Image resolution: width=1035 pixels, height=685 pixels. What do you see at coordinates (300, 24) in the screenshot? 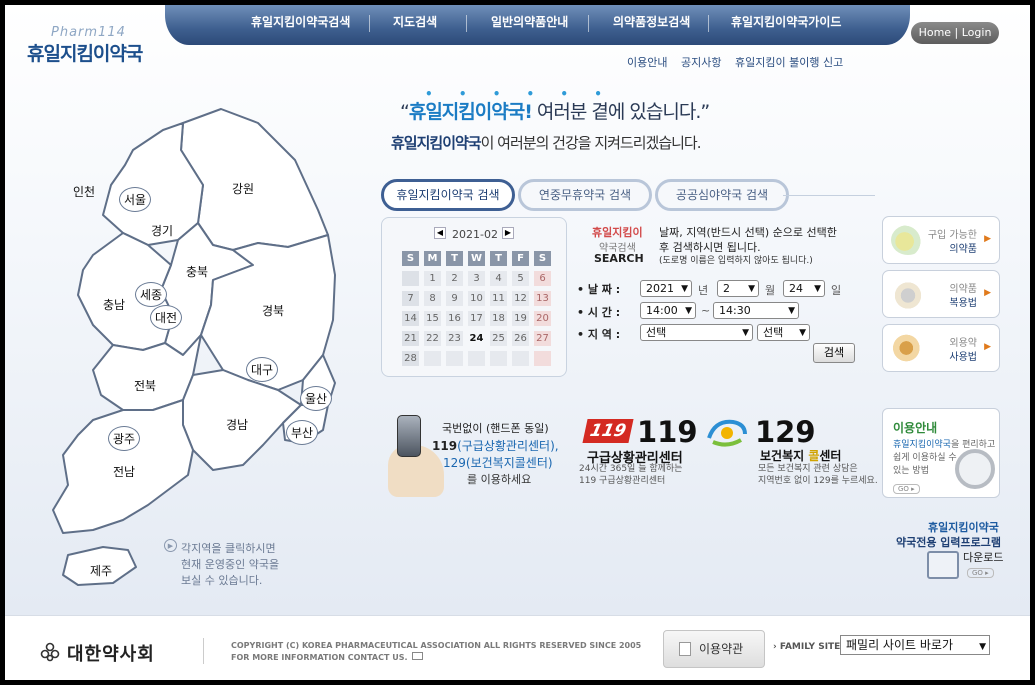
I see `nav-pharmacy-search: 휴일지킴이약국검색` at bounding box center [300, 24].